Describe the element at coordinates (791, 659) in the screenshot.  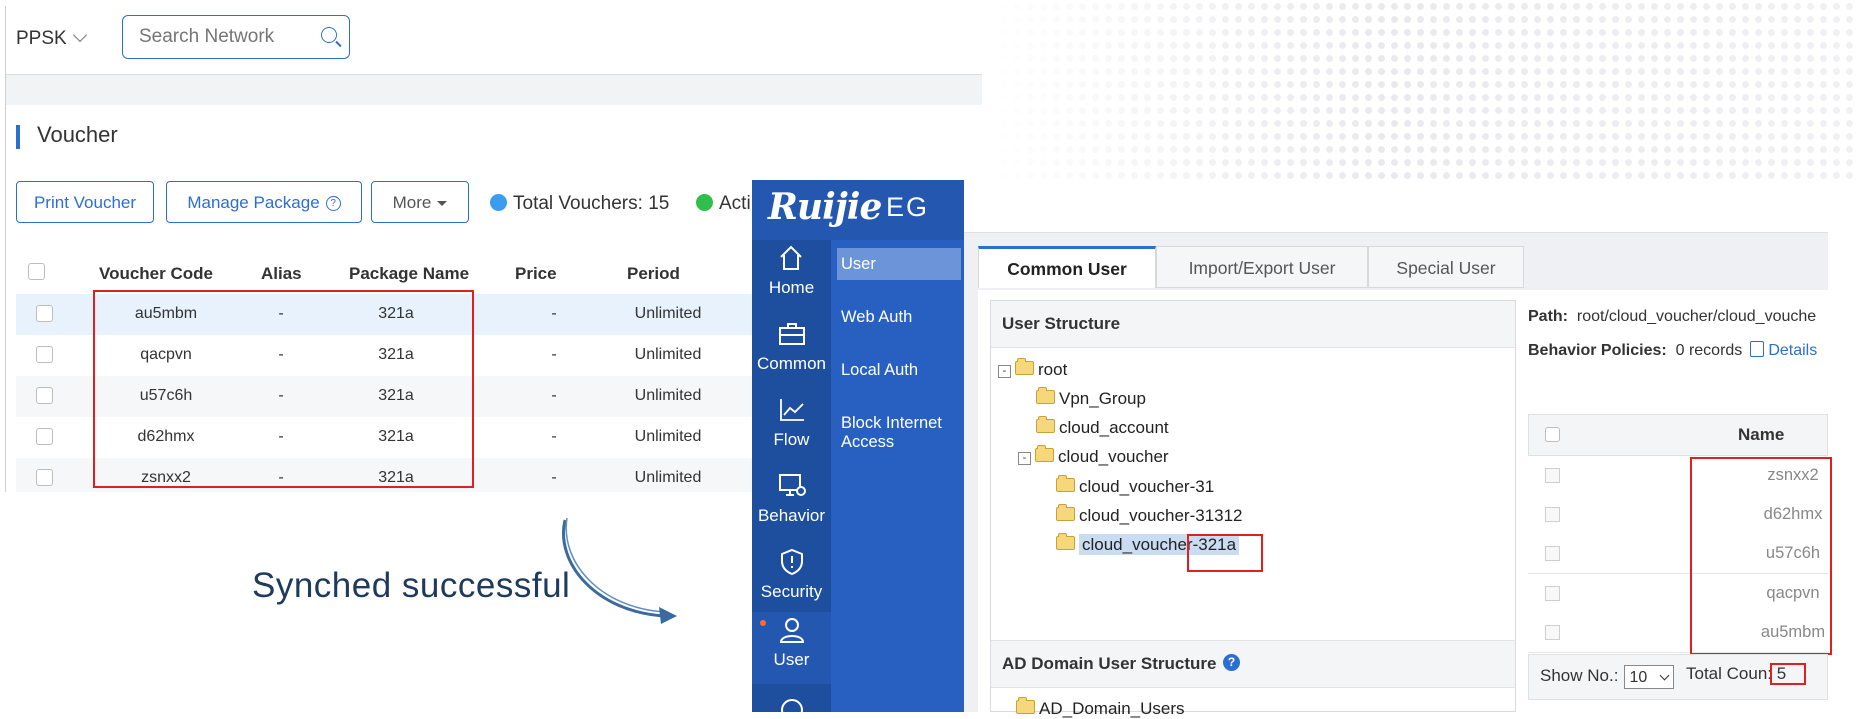
I see `nav-user-label: User` at that location.